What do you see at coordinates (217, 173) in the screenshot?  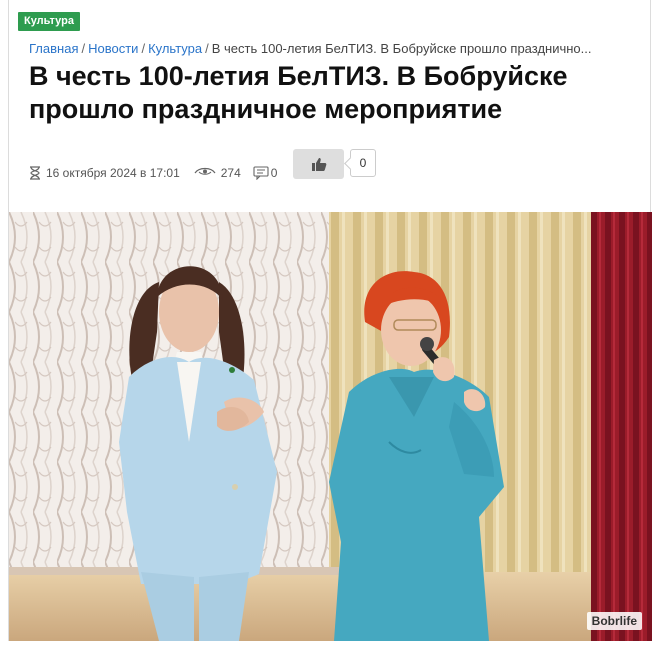 I see `view-count: 274` at bounding box center [217, 173].